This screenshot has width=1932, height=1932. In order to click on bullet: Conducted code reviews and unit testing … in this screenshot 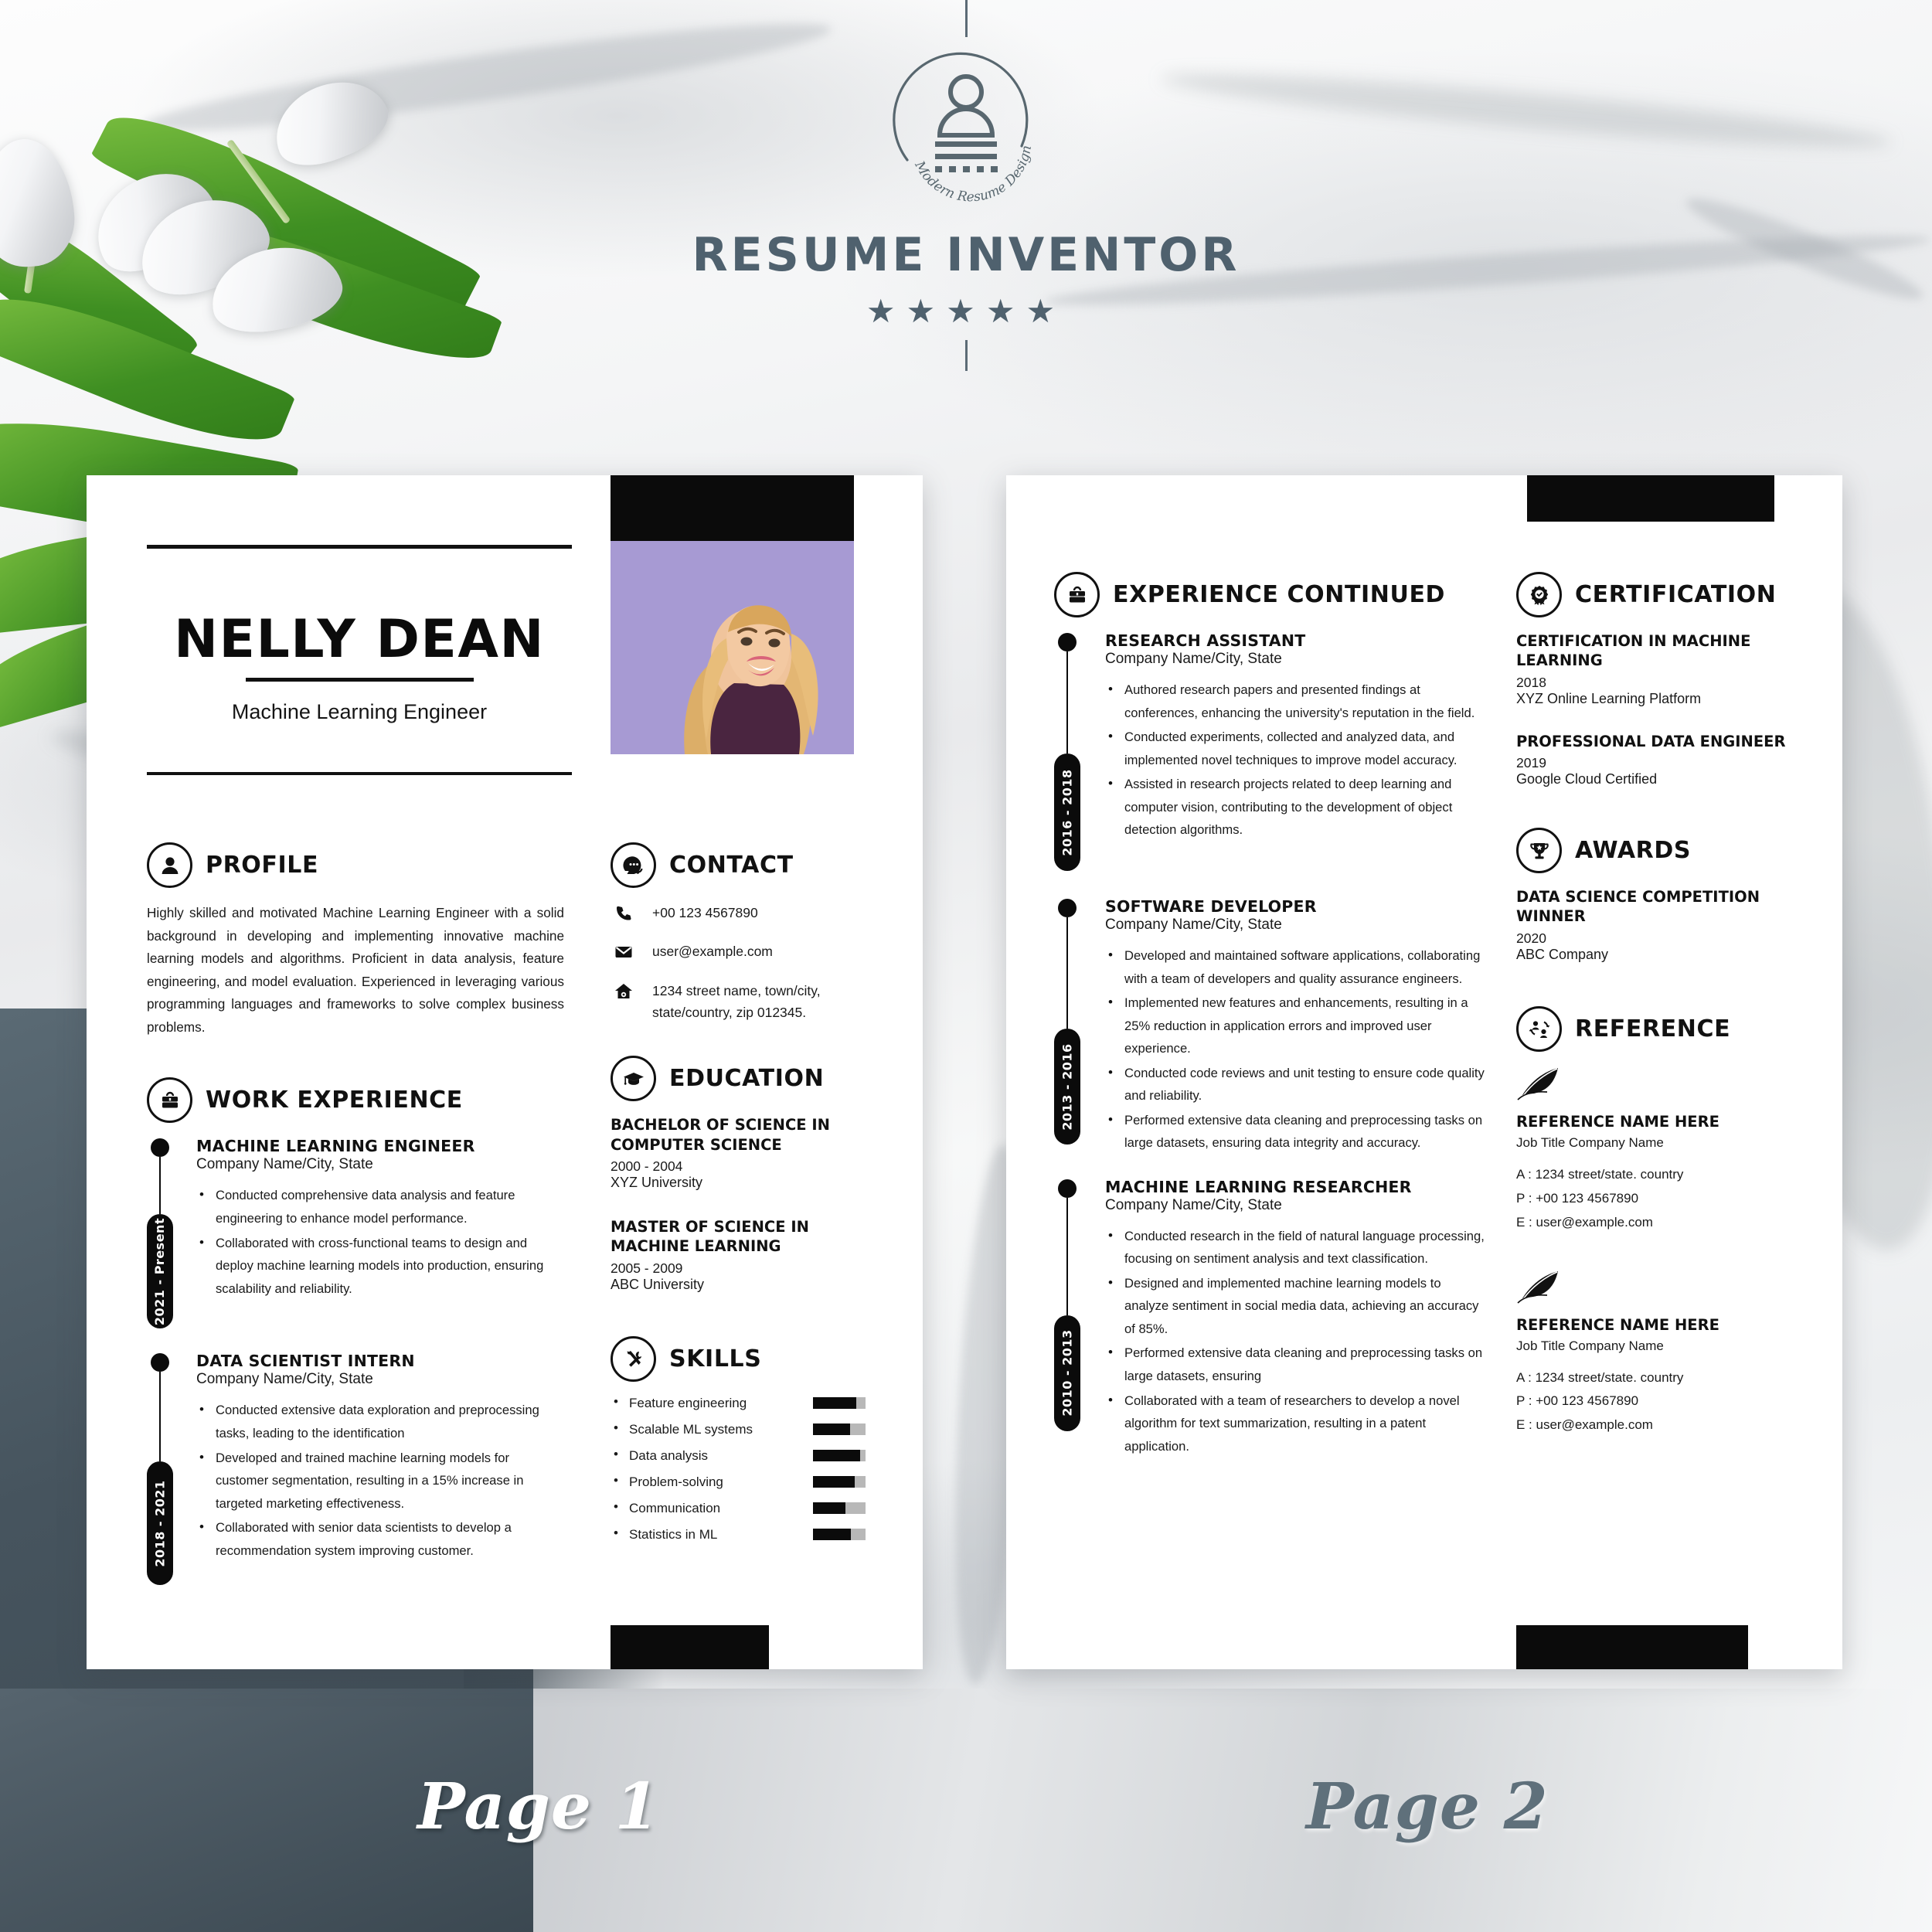, I will do `click(1296, 1084)`.